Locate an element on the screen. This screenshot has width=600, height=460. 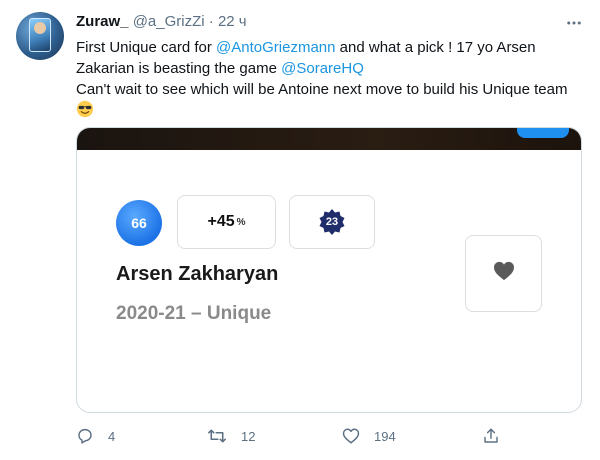
retweet-count: 12 is located at coordinates (248, 436).